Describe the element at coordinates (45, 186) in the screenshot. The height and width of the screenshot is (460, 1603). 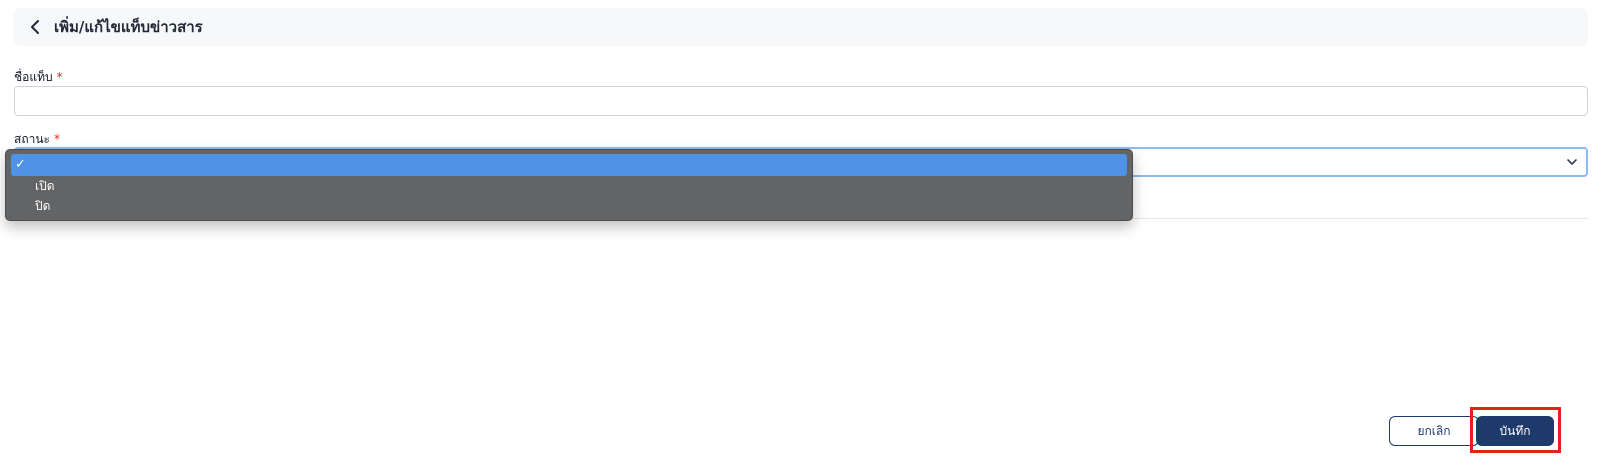
I see `option-label: เปิด` at that location.